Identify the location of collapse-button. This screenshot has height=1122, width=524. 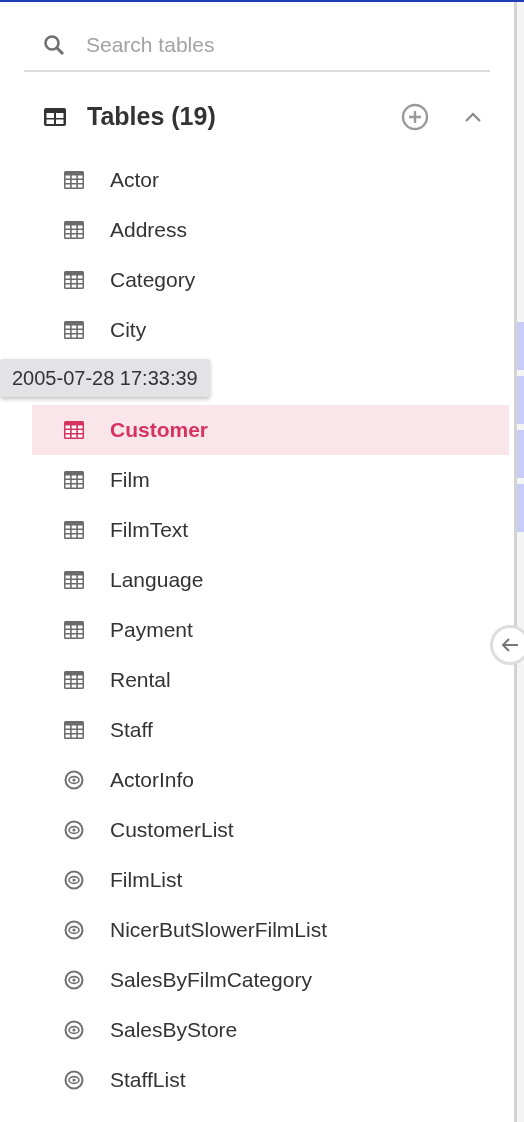
(473, 117).